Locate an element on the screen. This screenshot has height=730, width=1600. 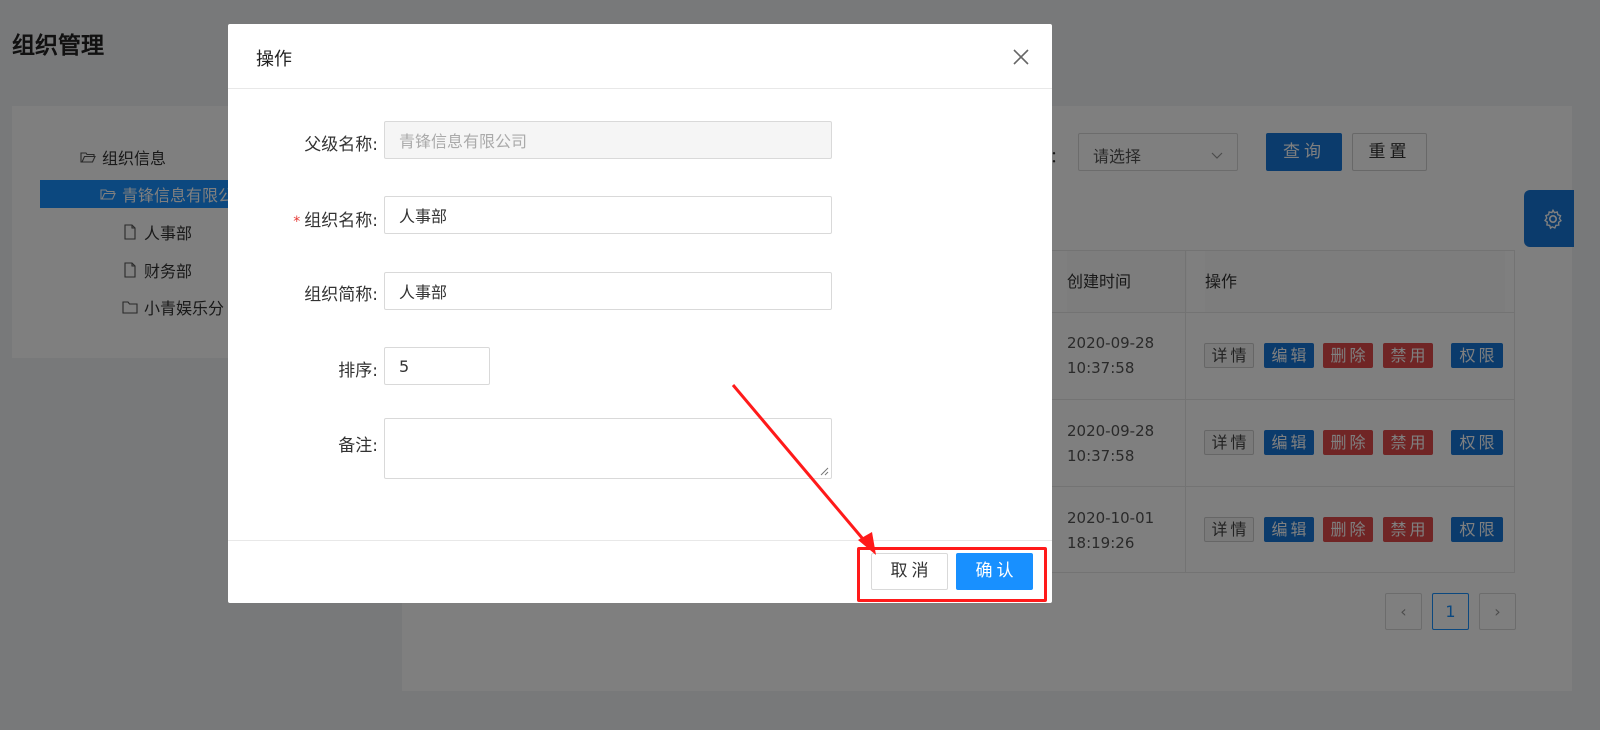
sort-input is located at coordinates (437, 366).